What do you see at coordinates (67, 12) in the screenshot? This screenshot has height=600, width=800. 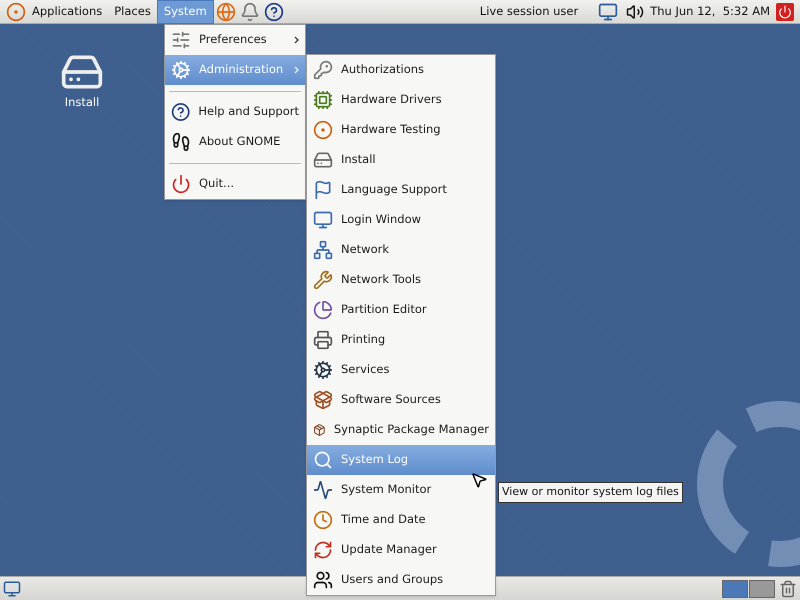 I see `panel-menu: Applications` at bounding box center [67, 12].